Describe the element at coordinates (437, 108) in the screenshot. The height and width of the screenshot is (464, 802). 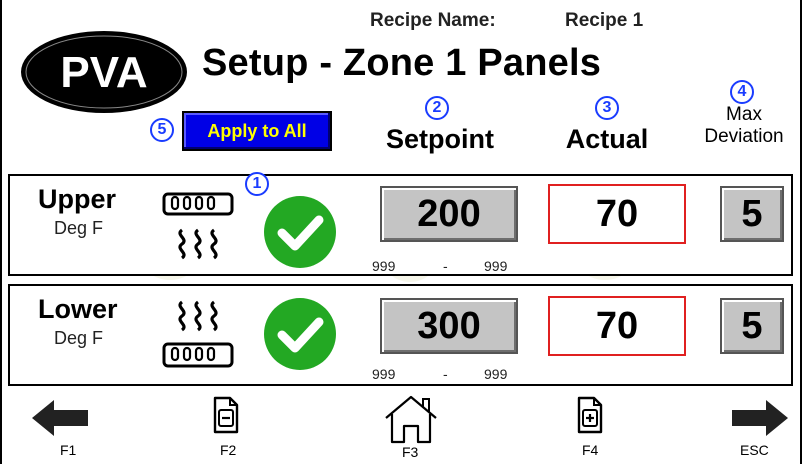
I see `callout-2: 2` at that location.